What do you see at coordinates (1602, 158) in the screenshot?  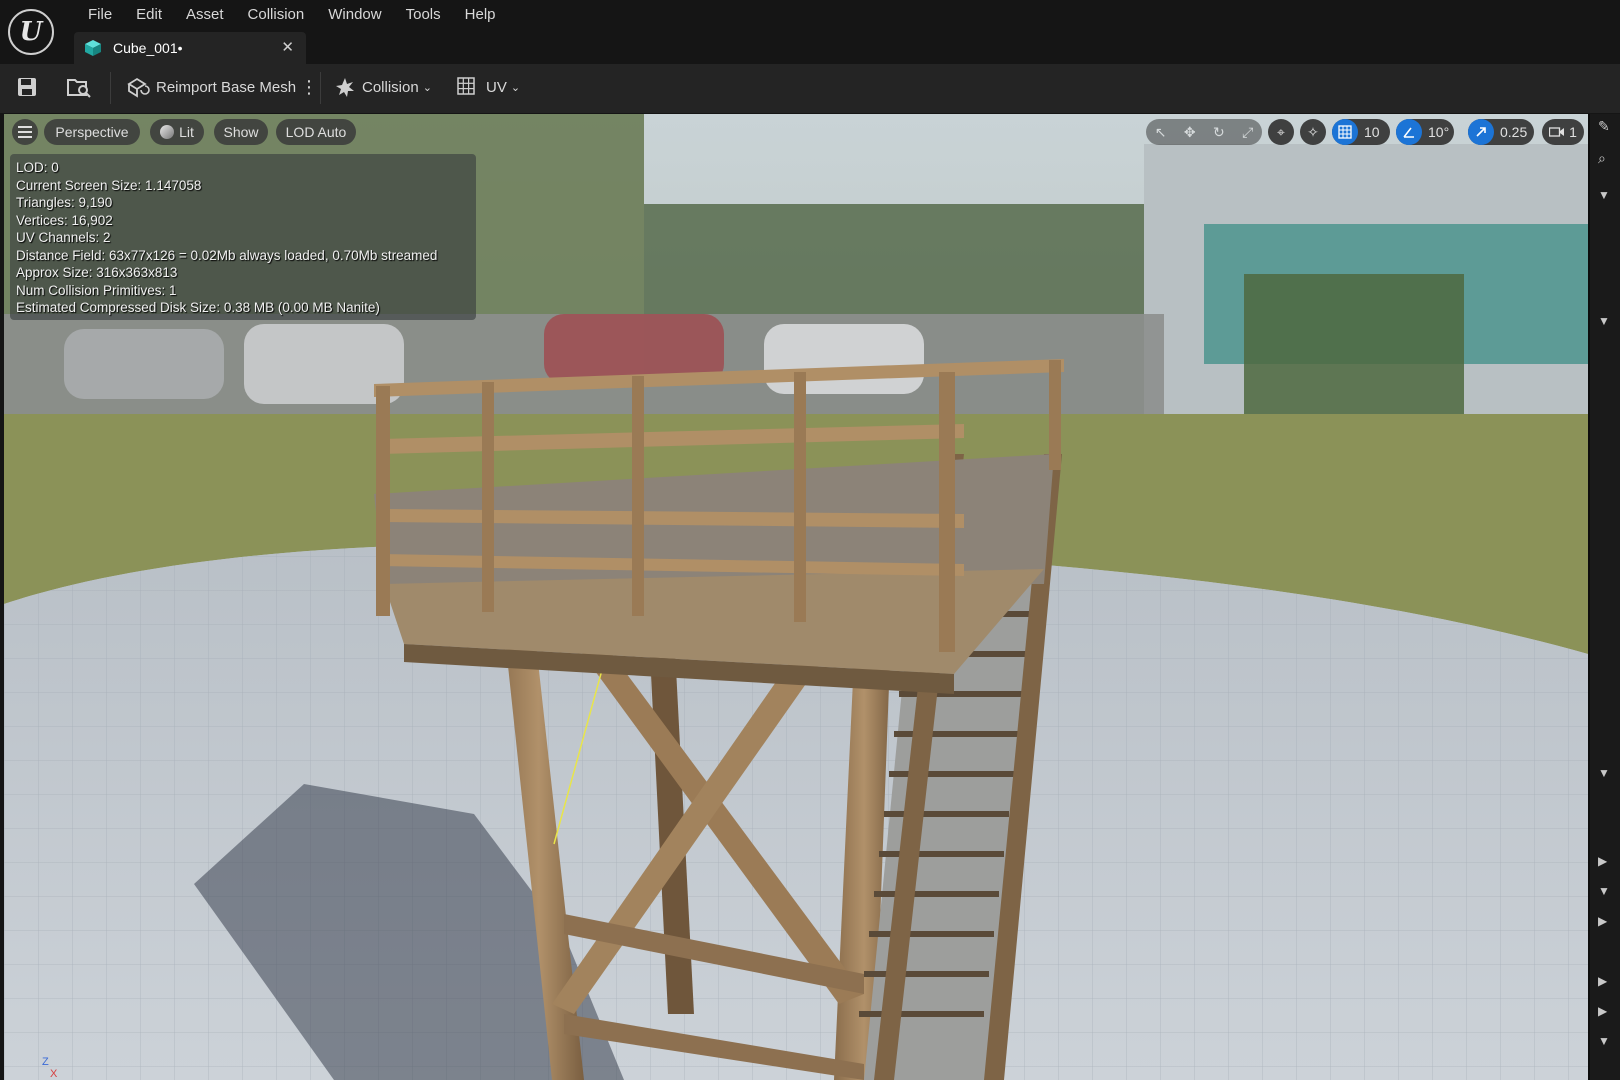 I see `search-icon: ⌕` at bounding box center [1602, 158].